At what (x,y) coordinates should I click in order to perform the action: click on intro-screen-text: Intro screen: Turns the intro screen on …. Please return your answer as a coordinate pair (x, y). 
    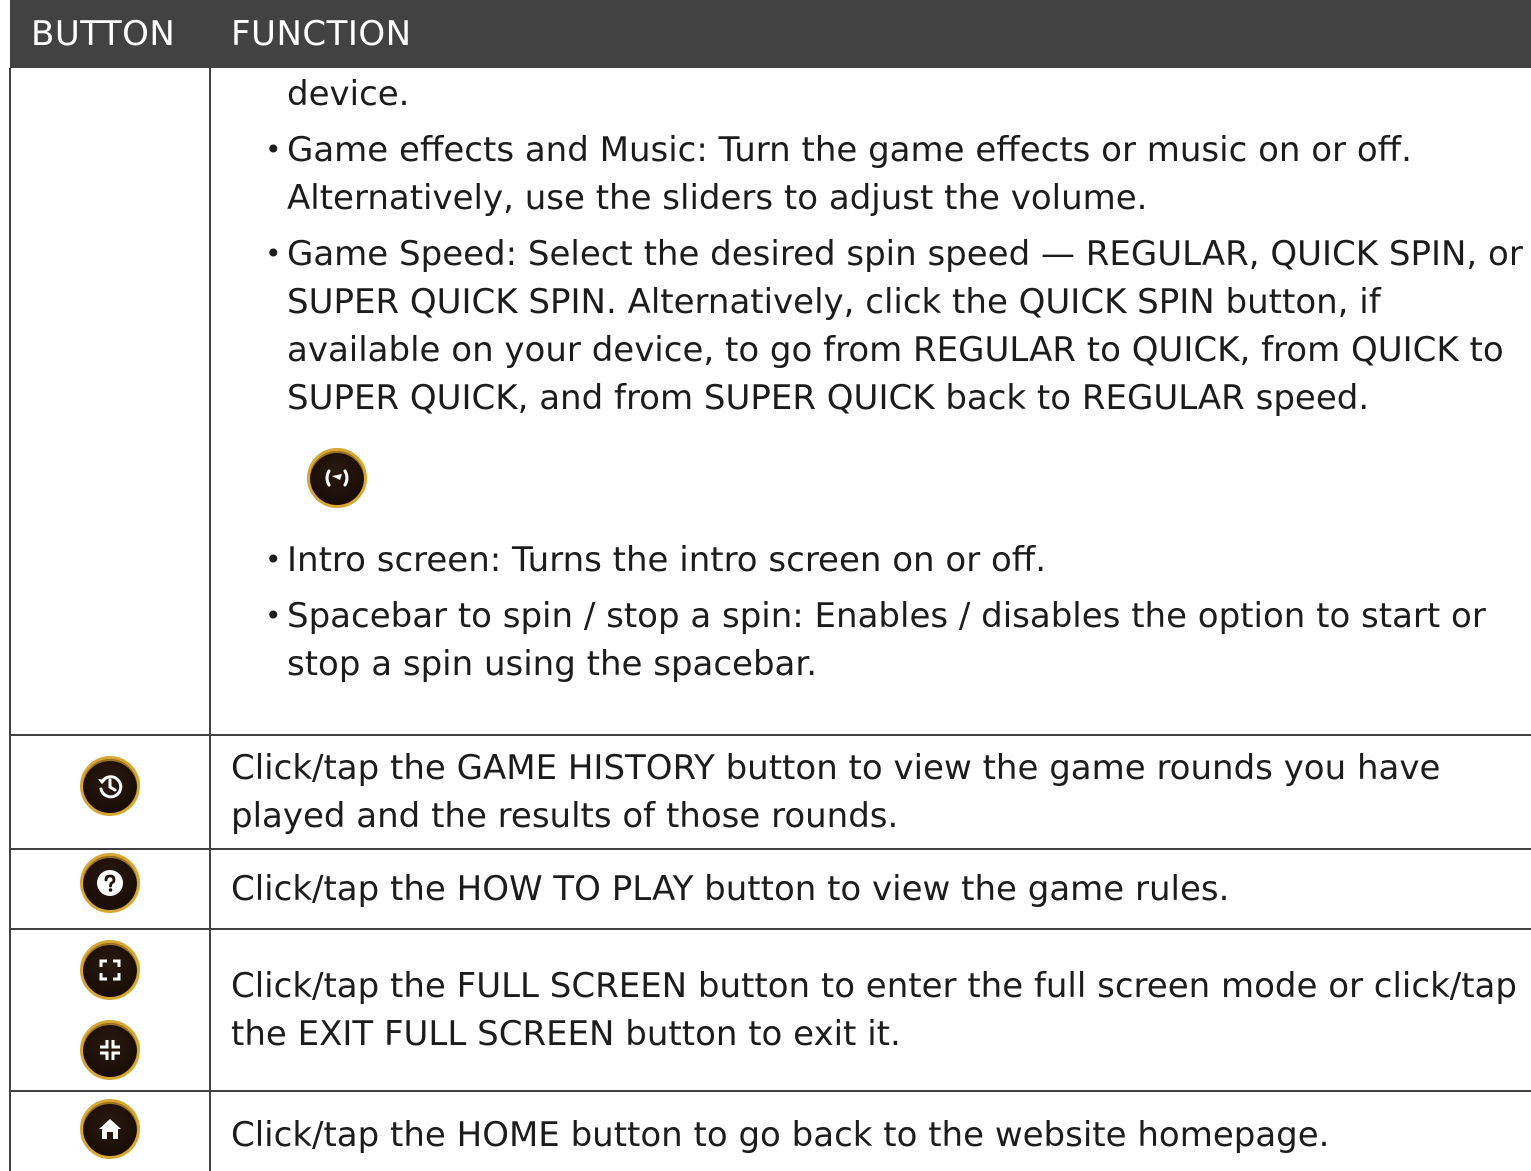
    Looking at the image, I should click on (667, 560).